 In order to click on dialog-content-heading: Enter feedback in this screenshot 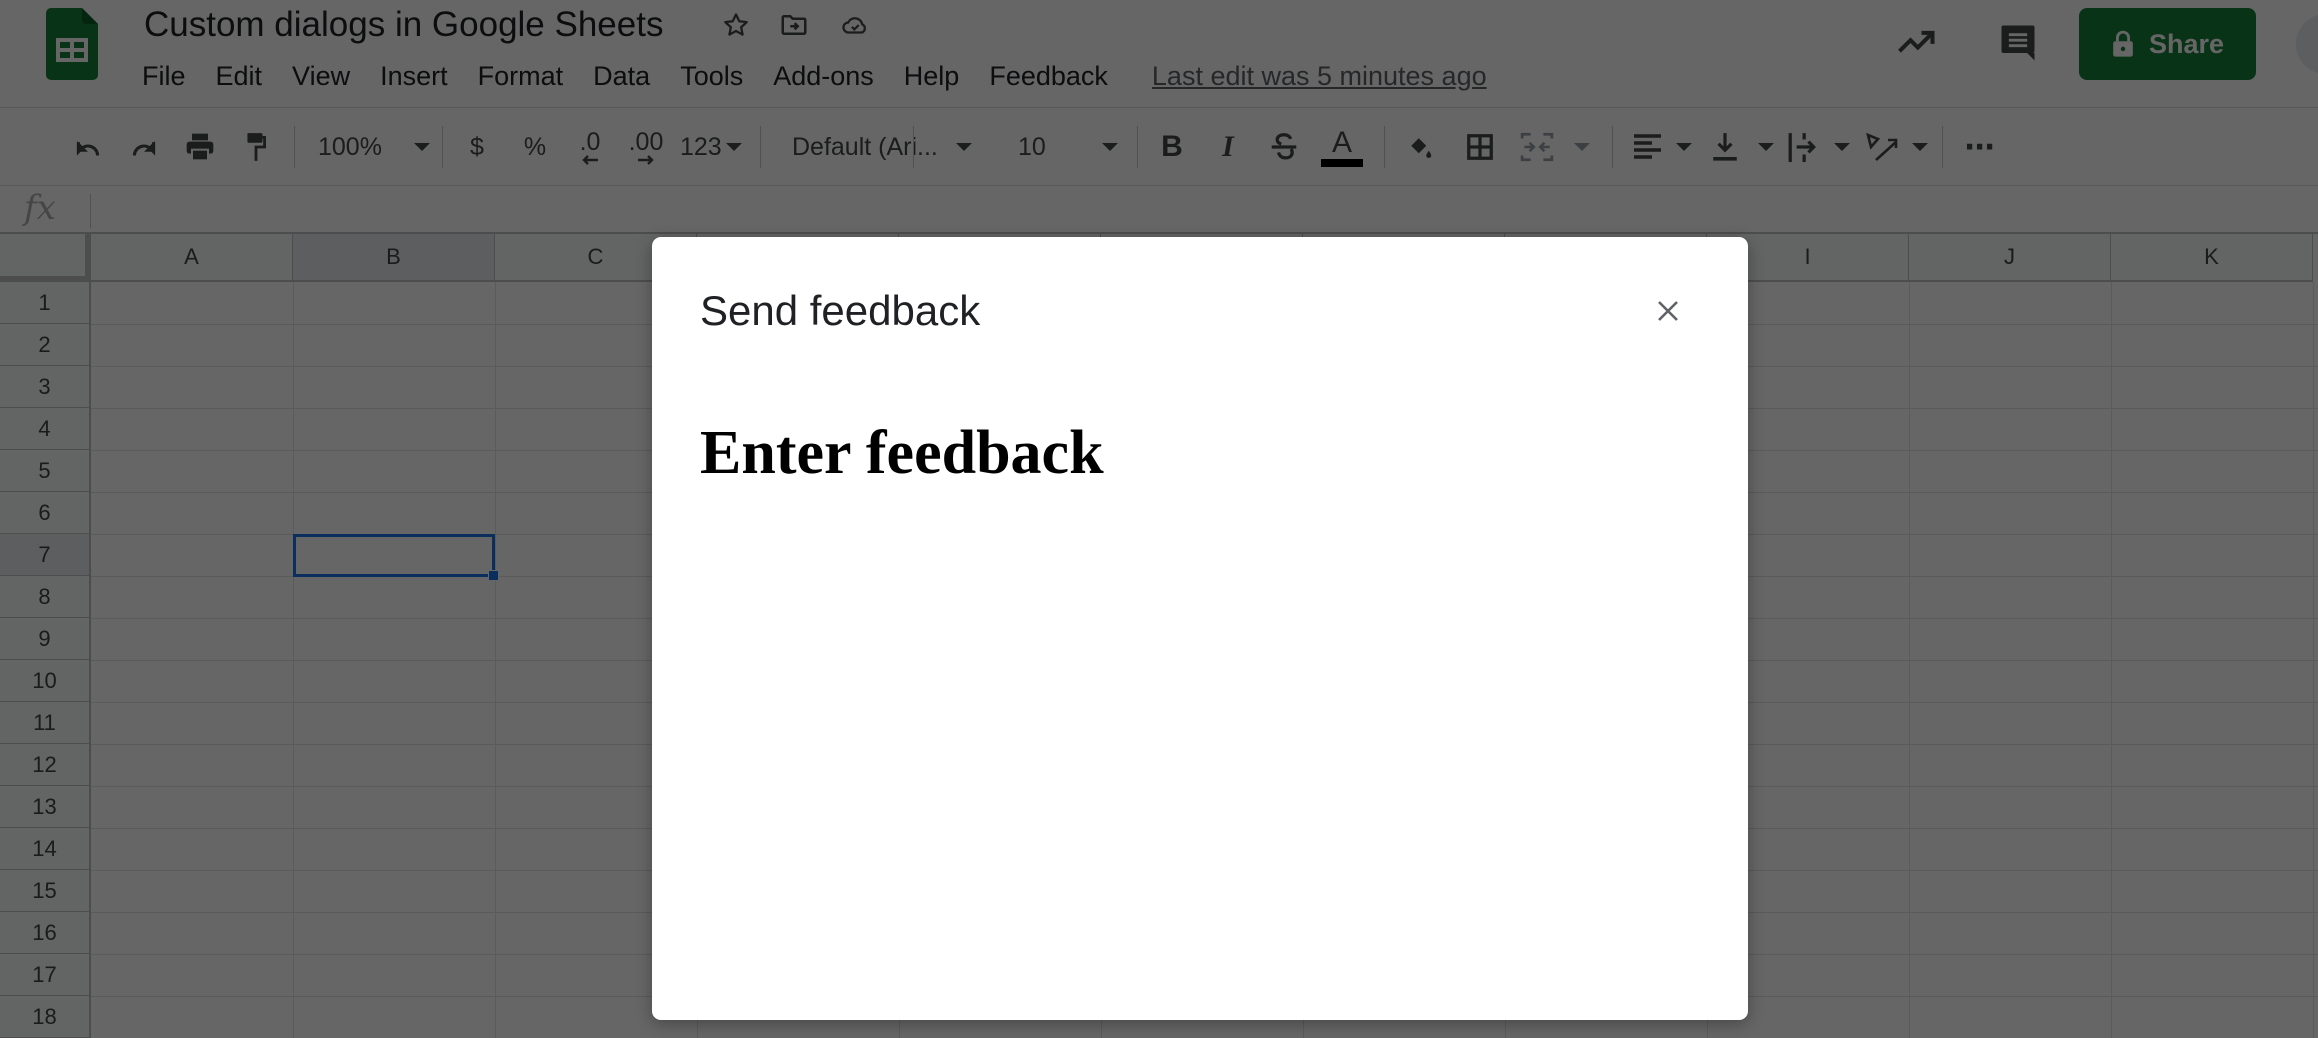, I will do `click(902, 453)`.